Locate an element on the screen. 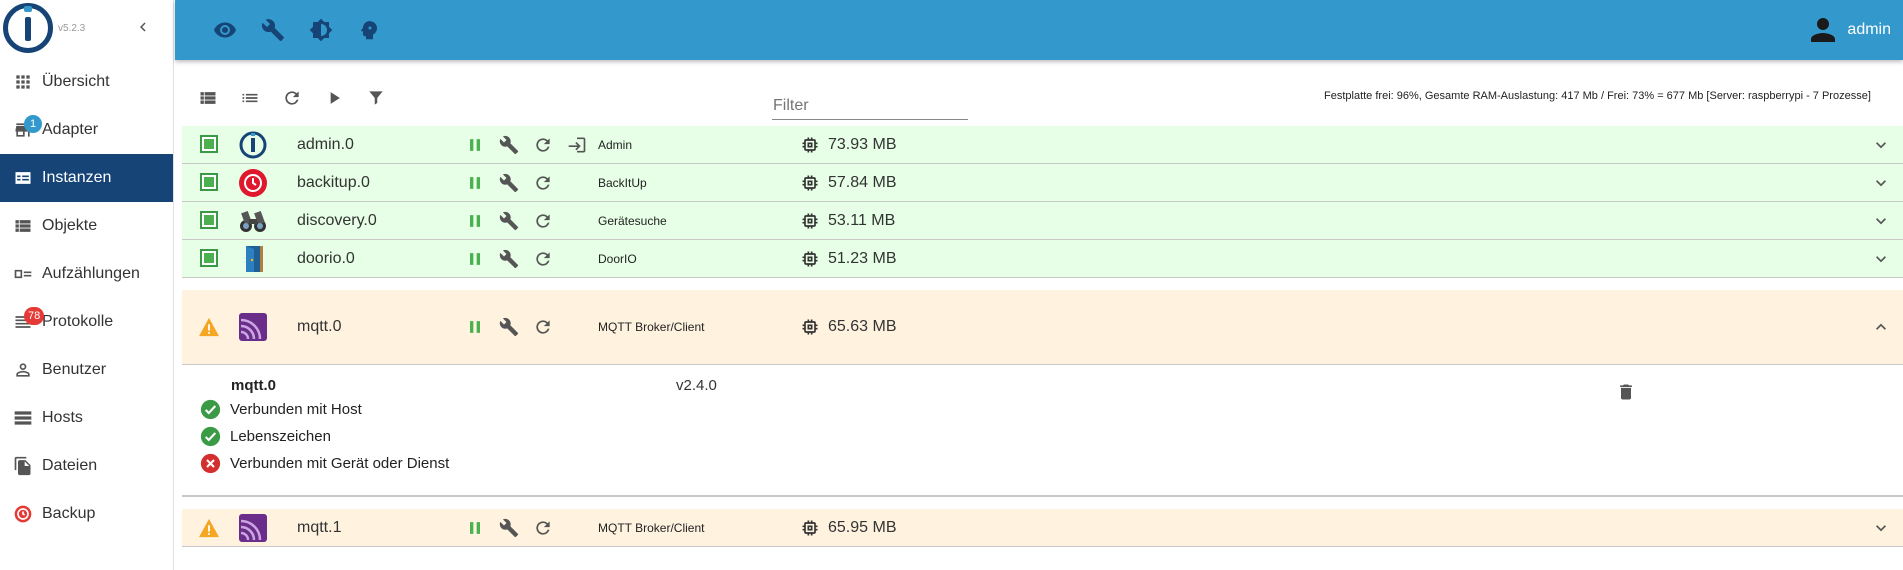 The width and height of the screenshot is (1903, 570). sidebar-item-objekte: Objekte is located at coordinates (86, 226).